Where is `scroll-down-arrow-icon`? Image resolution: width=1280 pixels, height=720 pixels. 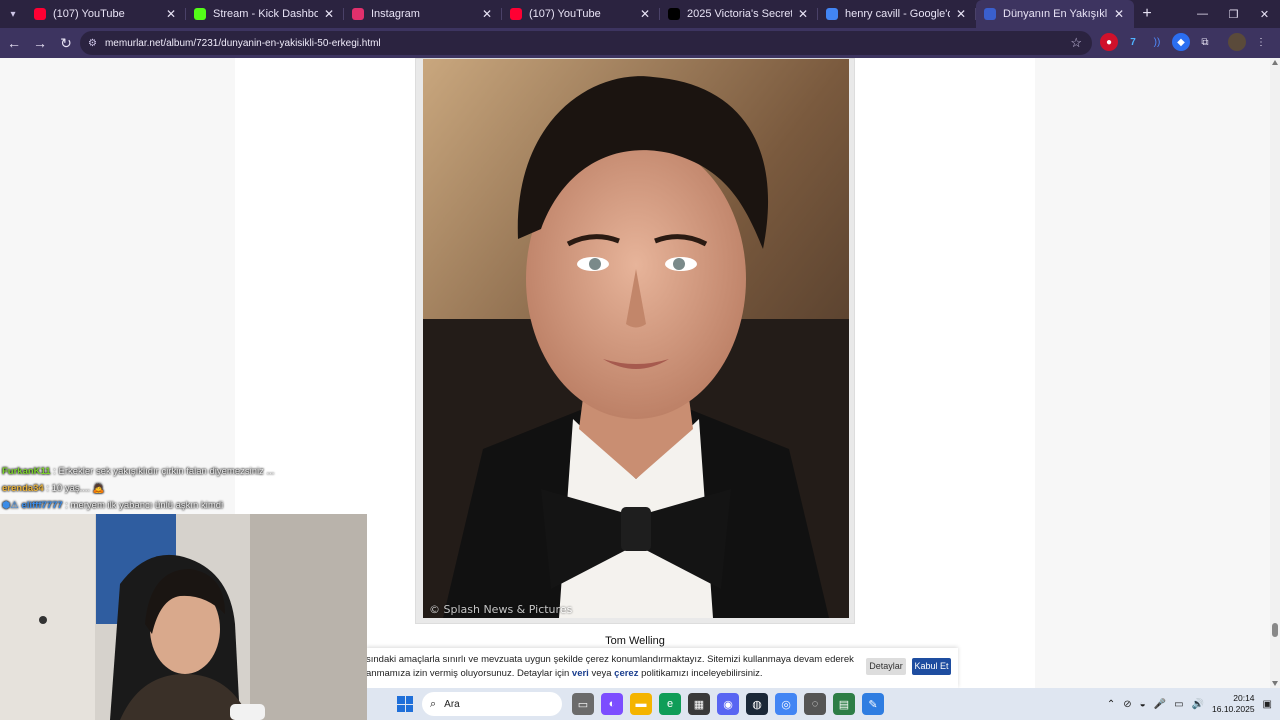
scroll-down-arrow-icon is located at coordinates (1275, 683).